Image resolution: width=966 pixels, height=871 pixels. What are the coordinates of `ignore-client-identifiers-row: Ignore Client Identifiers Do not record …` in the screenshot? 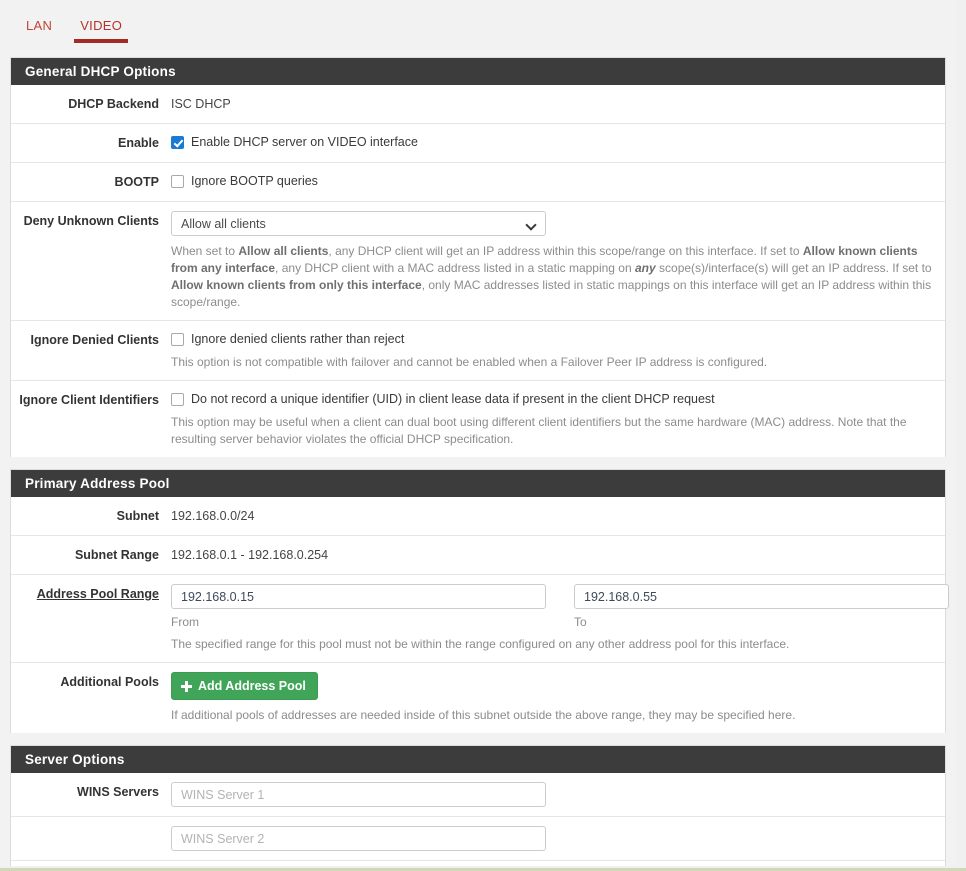 It's located at (478, 419).